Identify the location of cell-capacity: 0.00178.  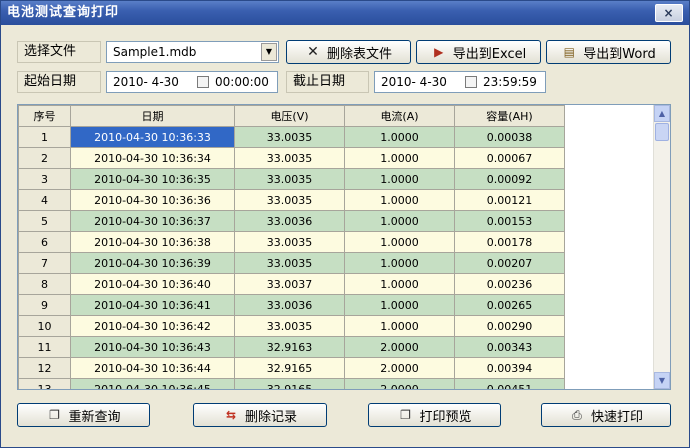
(509, 242).